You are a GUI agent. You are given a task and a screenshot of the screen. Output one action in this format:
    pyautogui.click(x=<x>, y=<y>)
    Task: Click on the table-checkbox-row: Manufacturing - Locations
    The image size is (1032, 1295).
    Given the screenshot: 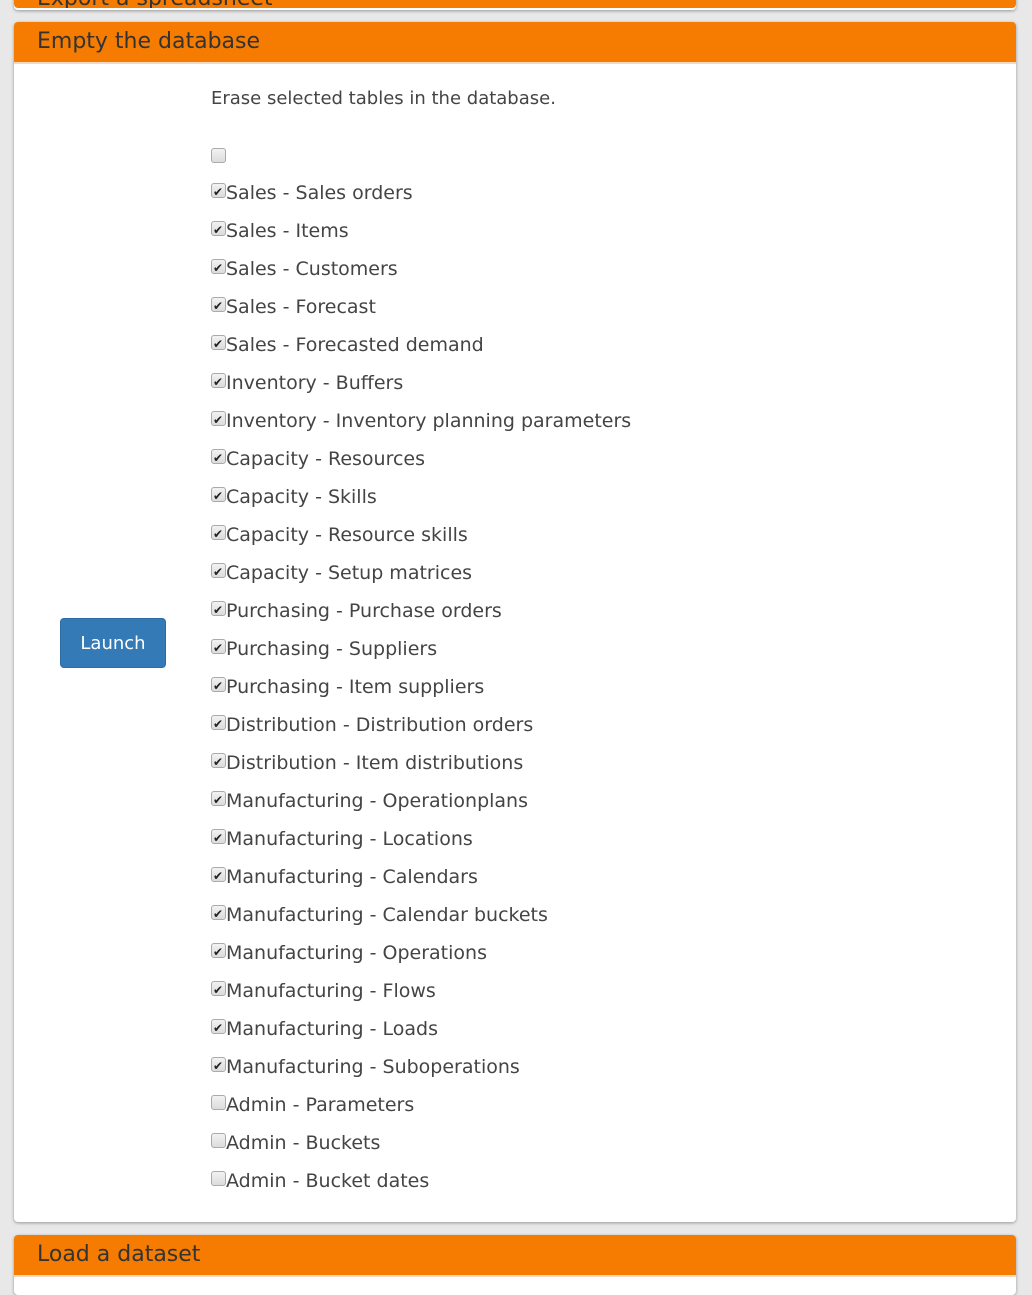 What is the action you would take?
    pyautogui.click(x=421, y=846)
    